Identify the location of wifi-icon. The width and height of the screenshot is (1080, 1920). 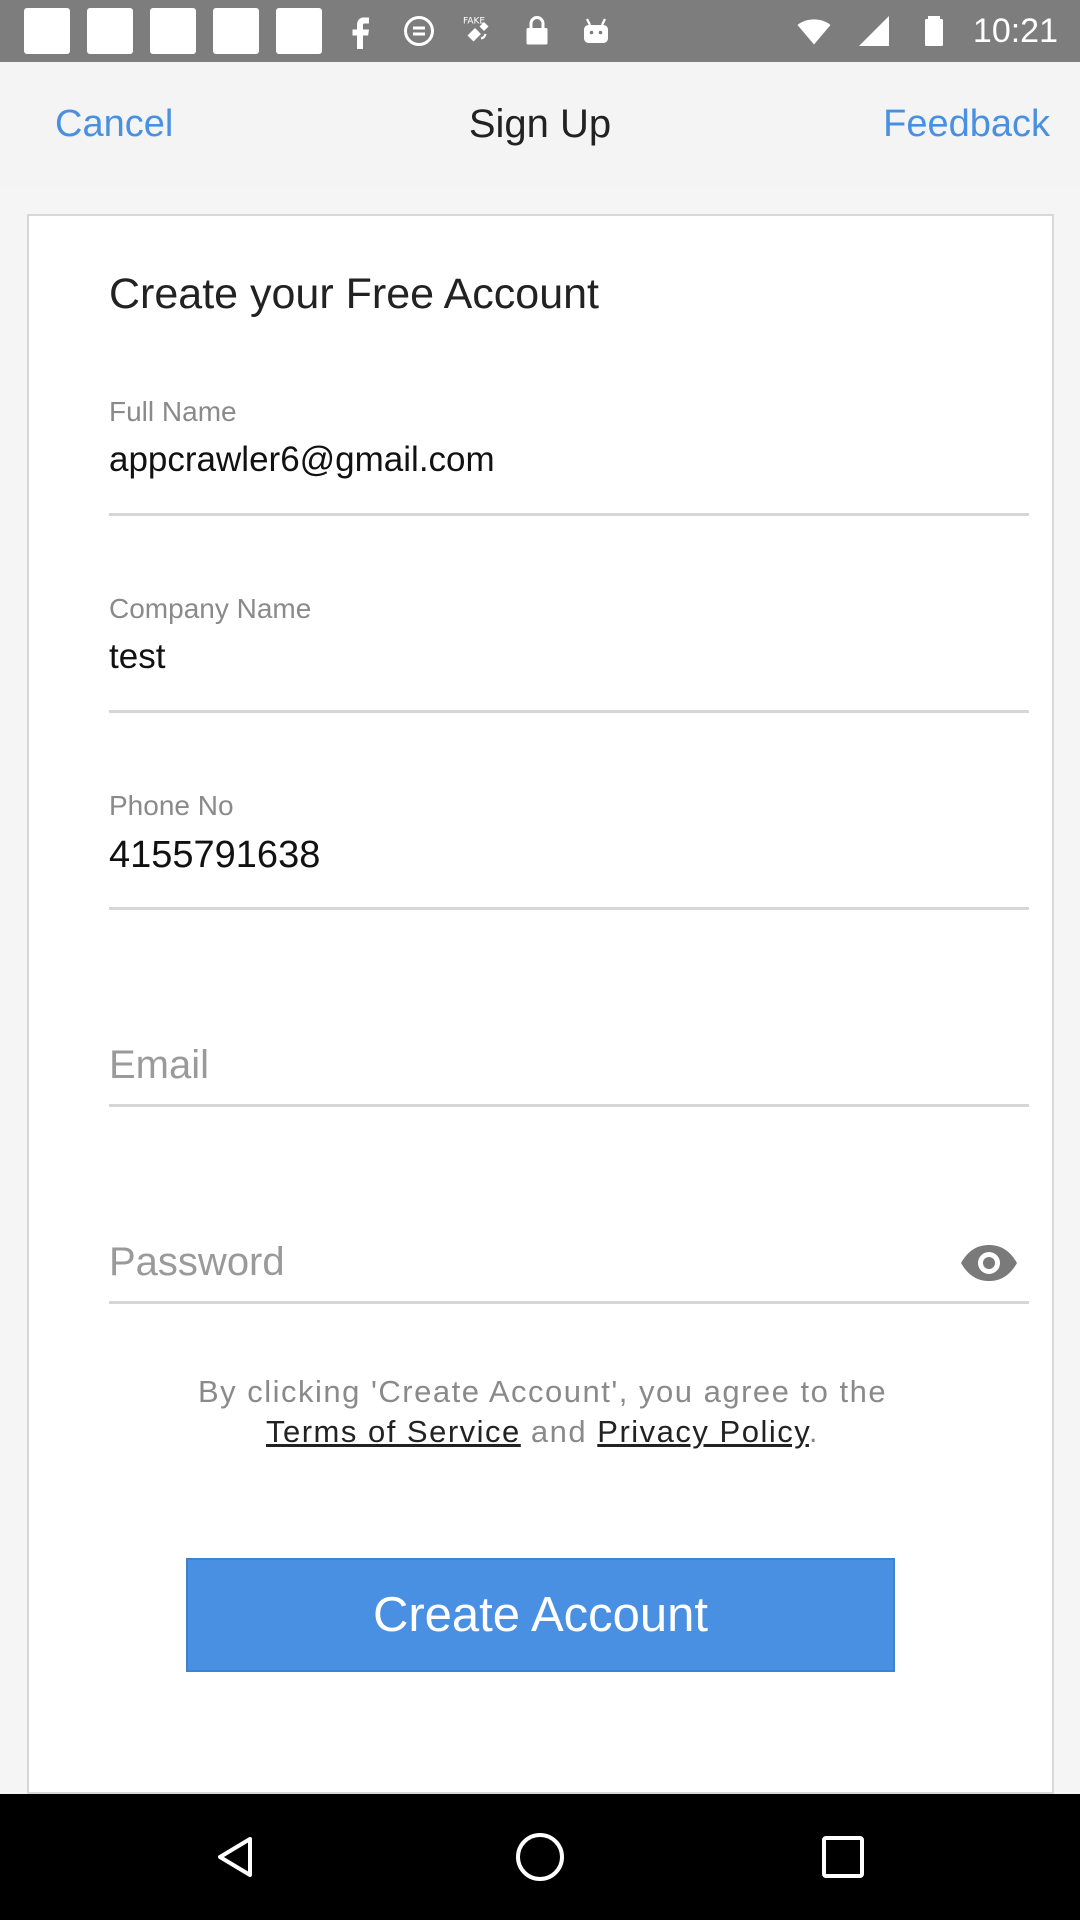
(814, 31).